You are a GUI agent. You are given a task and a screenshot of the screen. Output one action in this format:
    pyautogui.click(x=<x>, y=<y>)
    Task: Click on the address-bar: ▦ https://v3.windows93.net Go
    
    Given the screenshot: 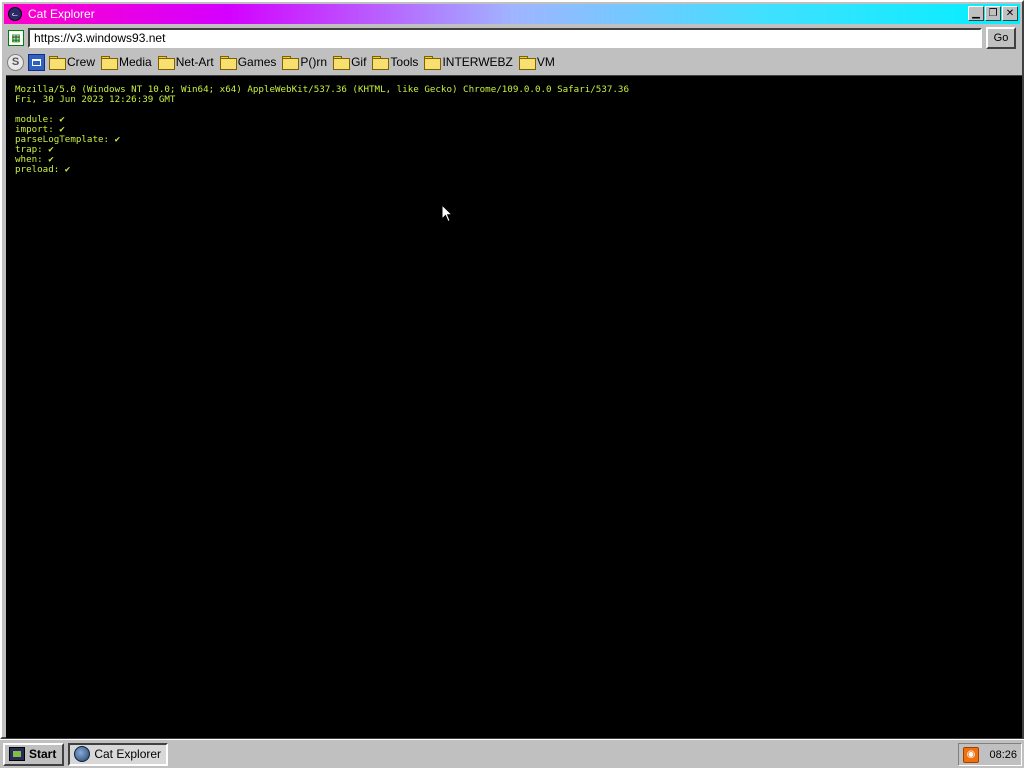 What is the action you would take?
    pyautogui.click(x=512, y=38)
    